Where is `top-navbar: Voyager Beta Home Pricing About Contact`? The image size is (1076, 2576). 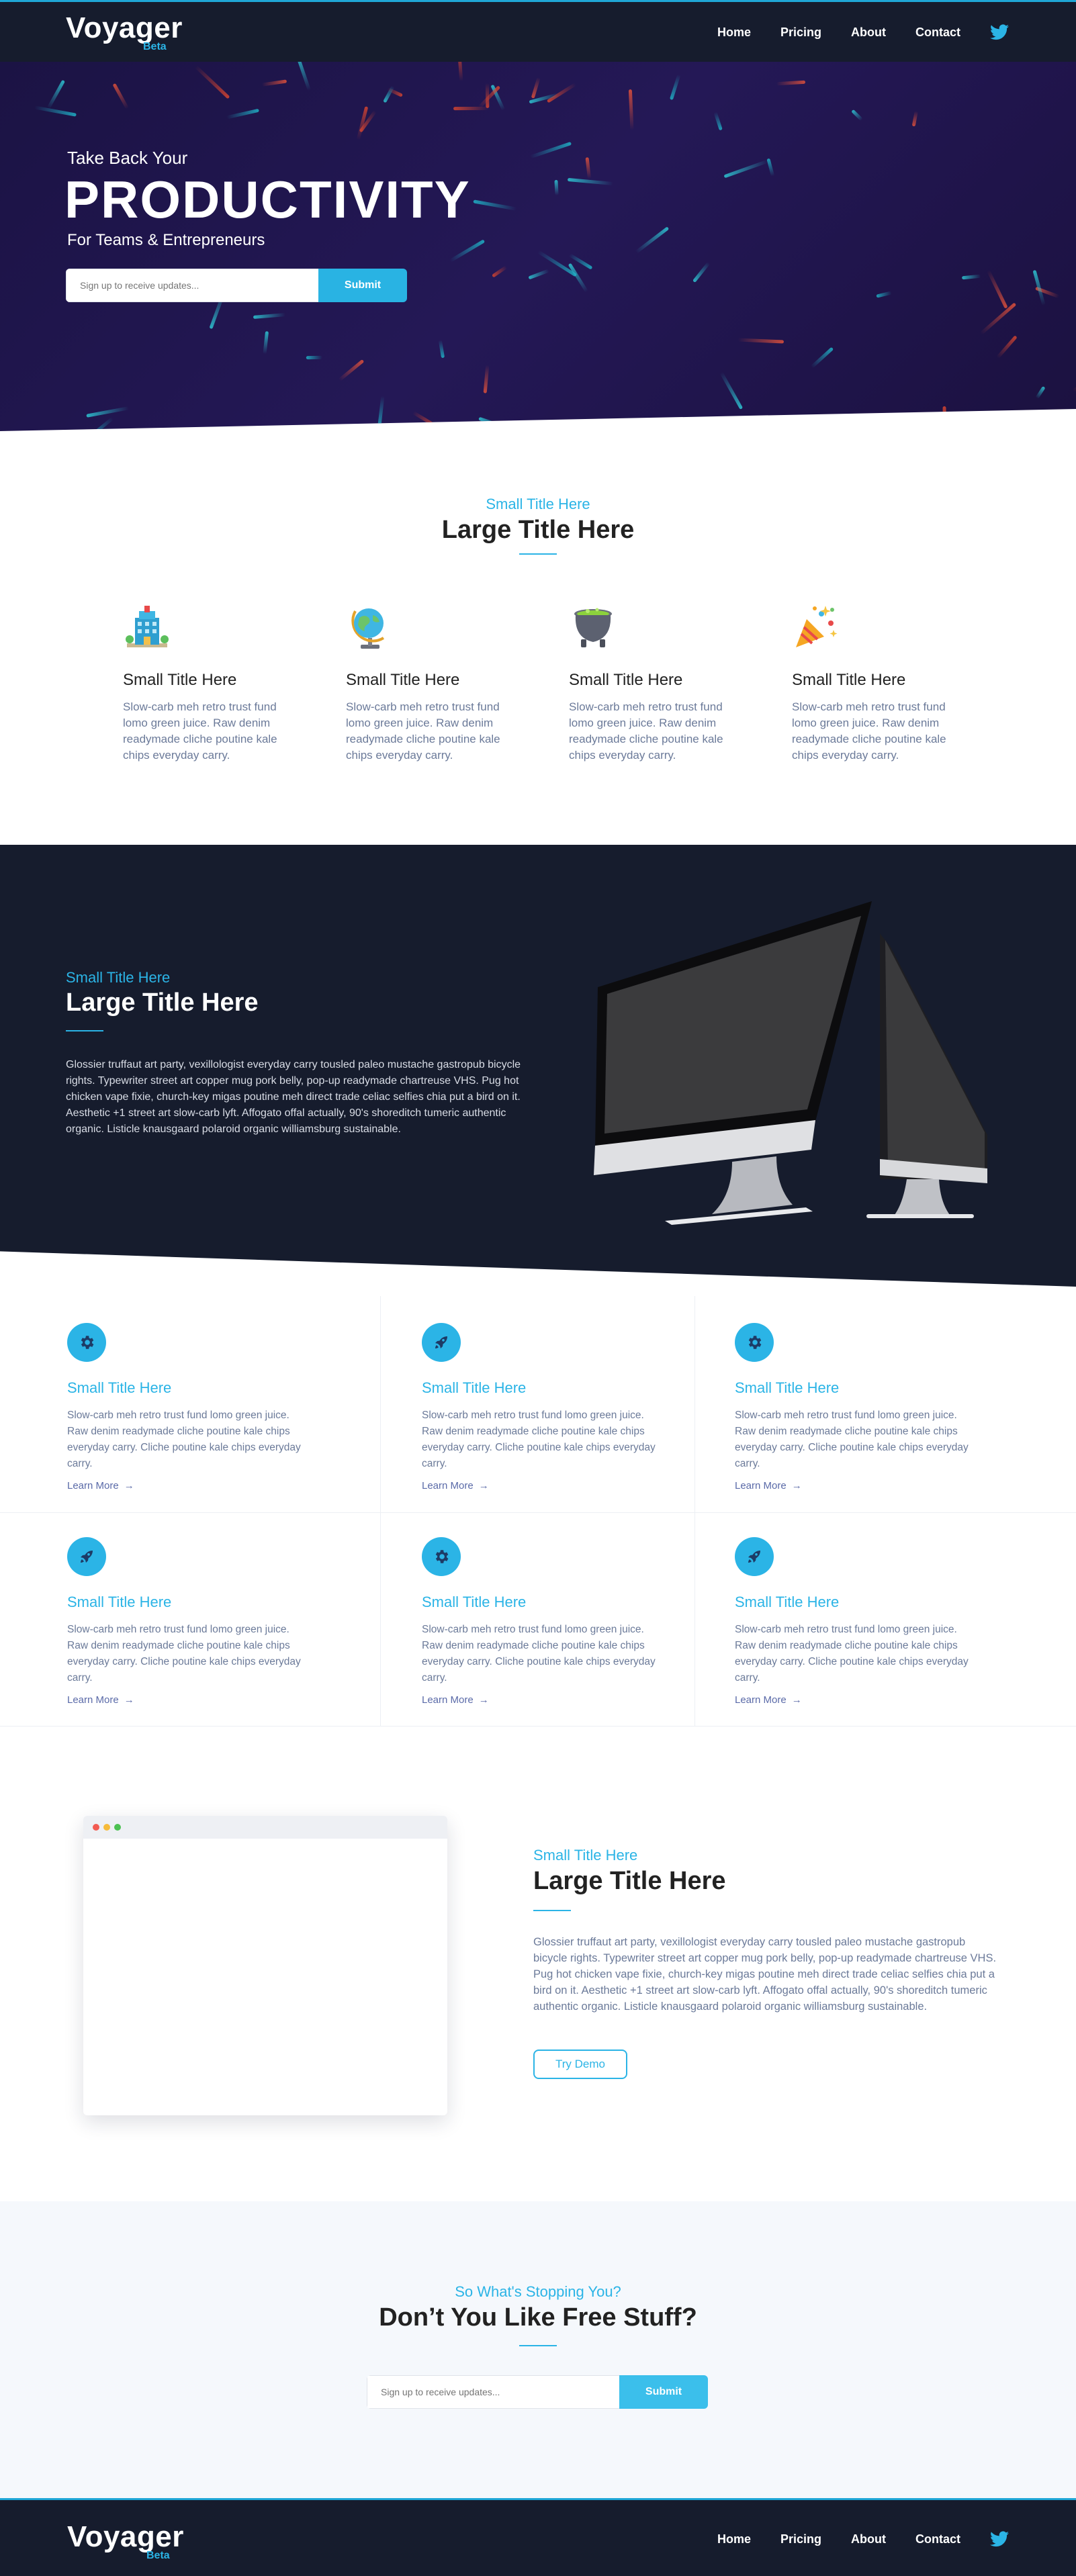 top-navbar: Voyager Beta Home Pricing About Contact is located at coordinates (538, 31).